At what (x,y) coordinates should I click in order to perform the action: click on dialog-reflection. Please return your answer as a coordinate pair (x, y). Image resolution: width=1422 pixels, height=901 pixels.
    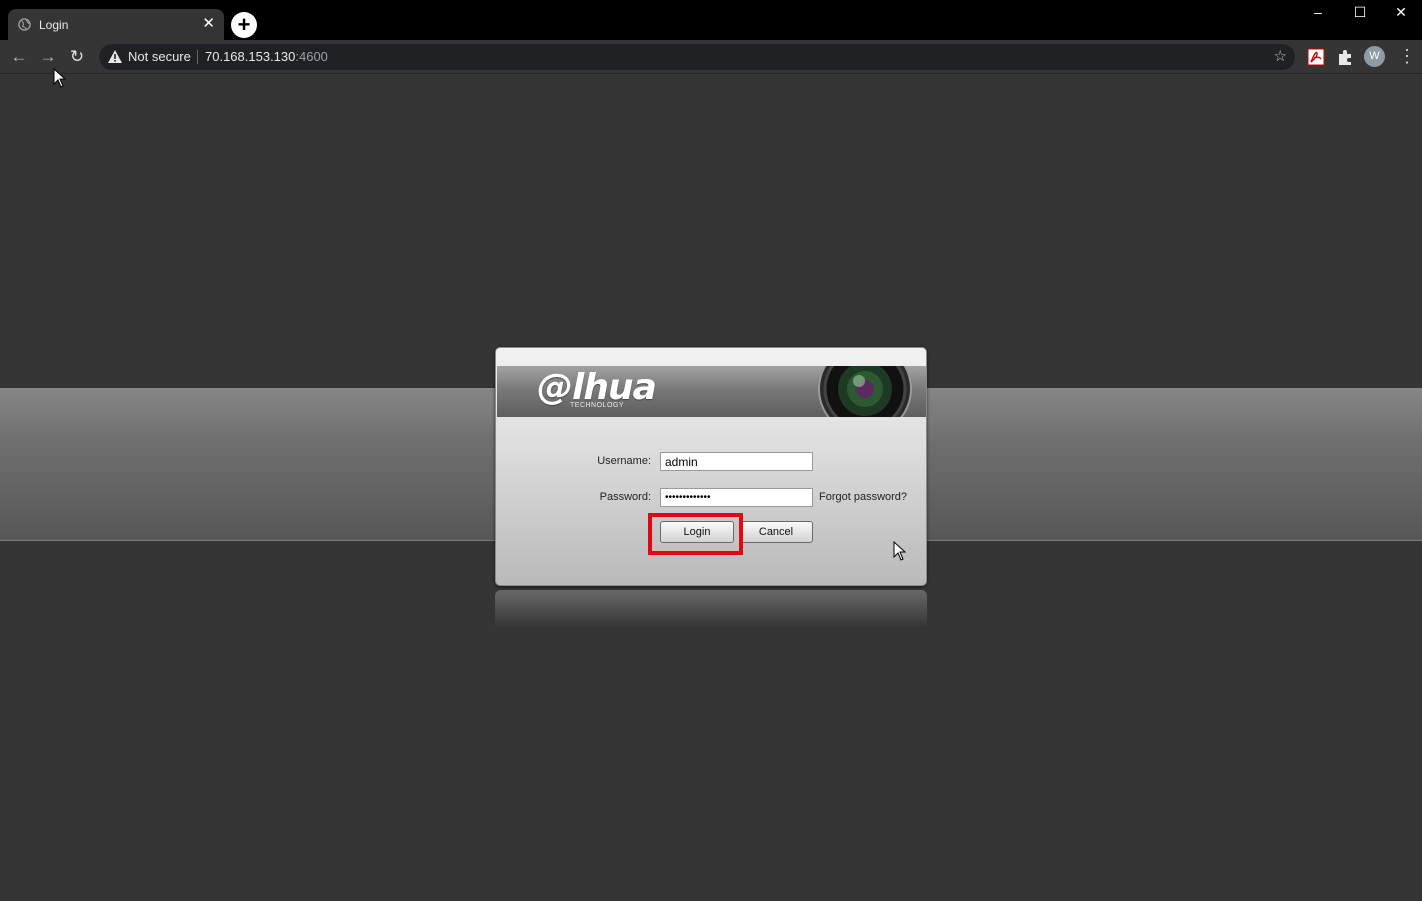
    Looking at the image, I should click on (711, 609).